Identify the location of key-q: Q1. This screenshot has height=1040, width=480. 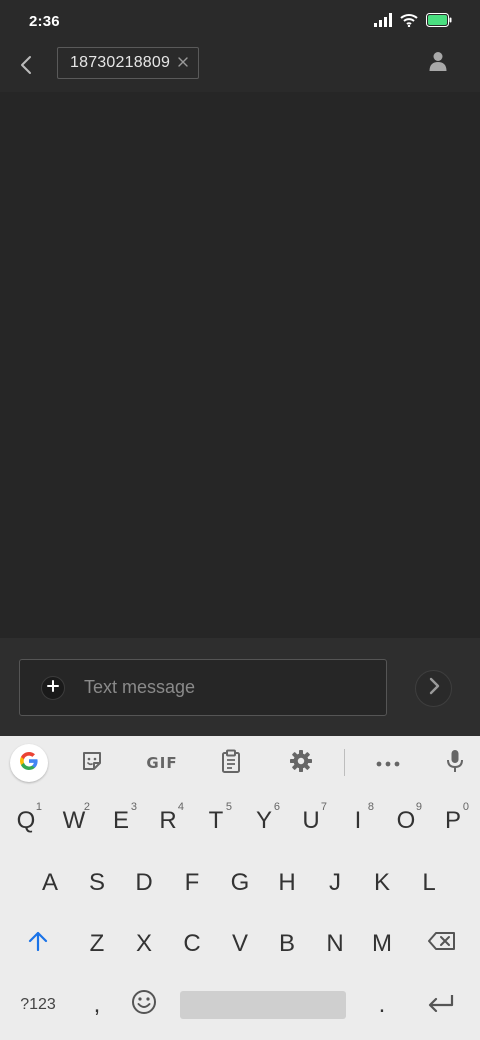
(26, 821).